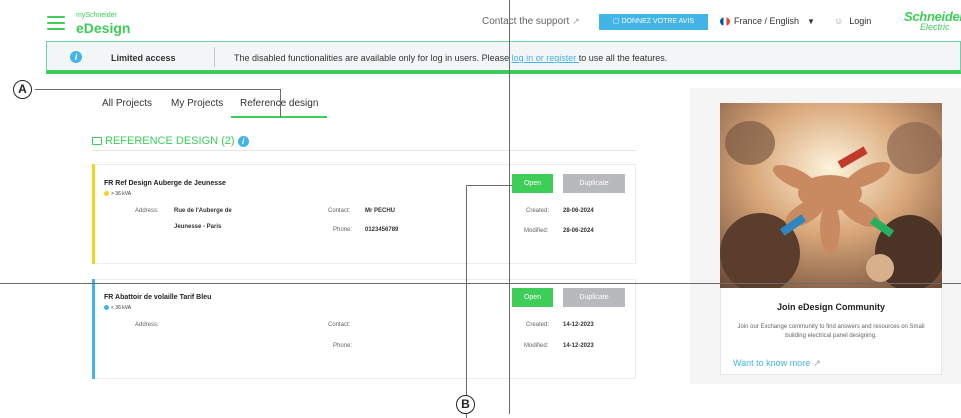 The height and width of the screenshot is (418, 961). I want to click on tab-my-projects: My Projects, so click(197, 103).